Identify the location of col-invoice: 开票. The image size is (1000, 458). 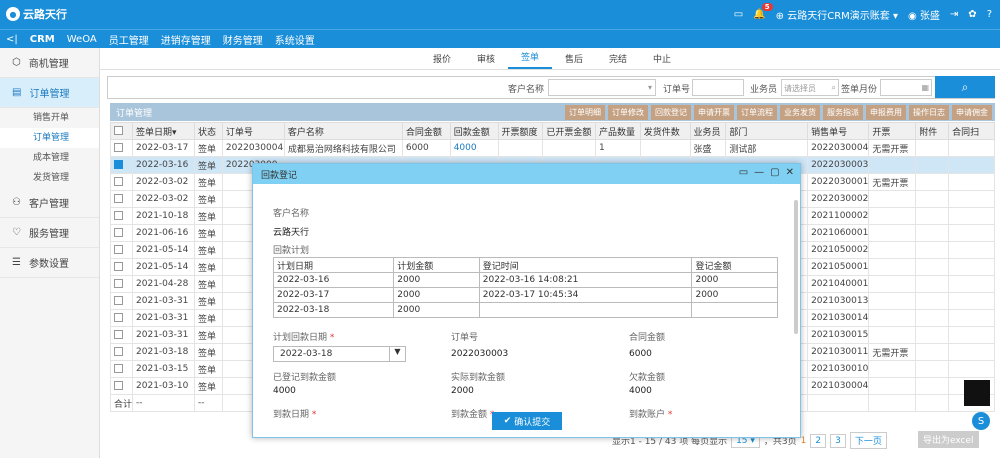
(892, 131).